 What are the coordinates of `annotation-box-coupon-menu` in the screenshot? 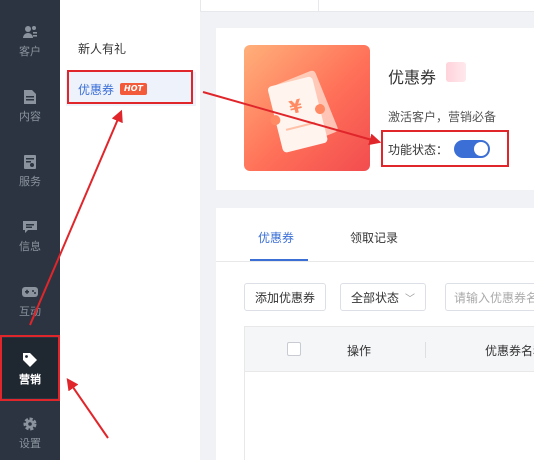 It's located at (130, 87).